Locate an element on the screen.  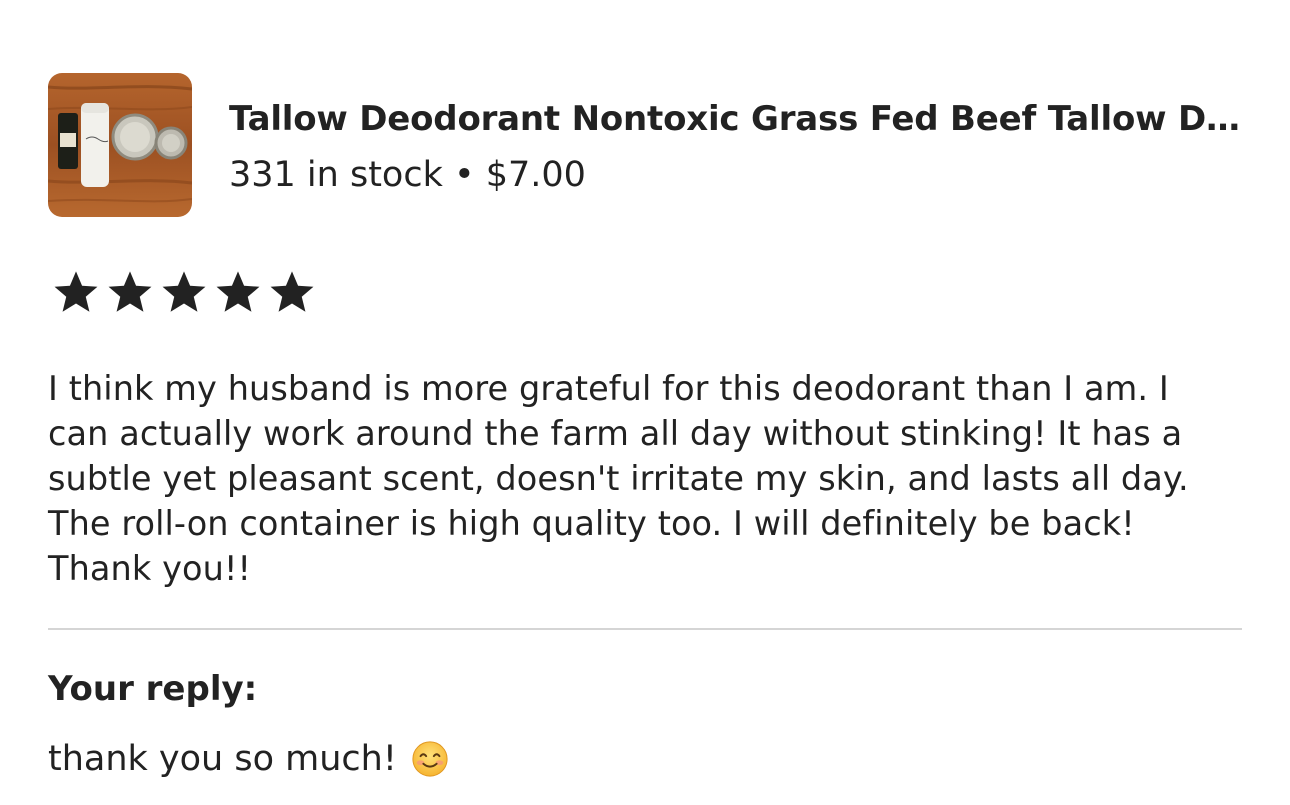
reply-heading: Your reply: is located at coordinates (153, 689).